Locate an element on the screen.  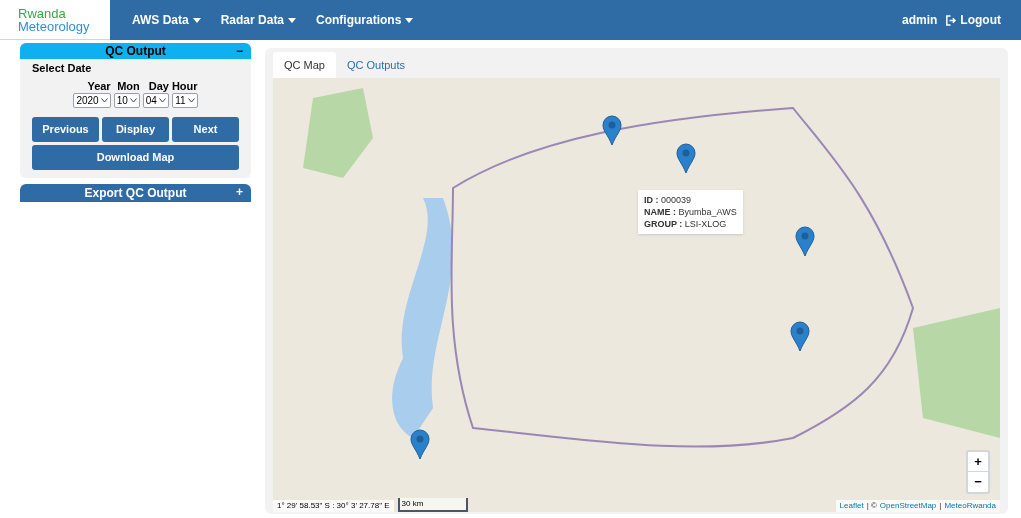
tab: QC Map is located at coordinates (304, 65).